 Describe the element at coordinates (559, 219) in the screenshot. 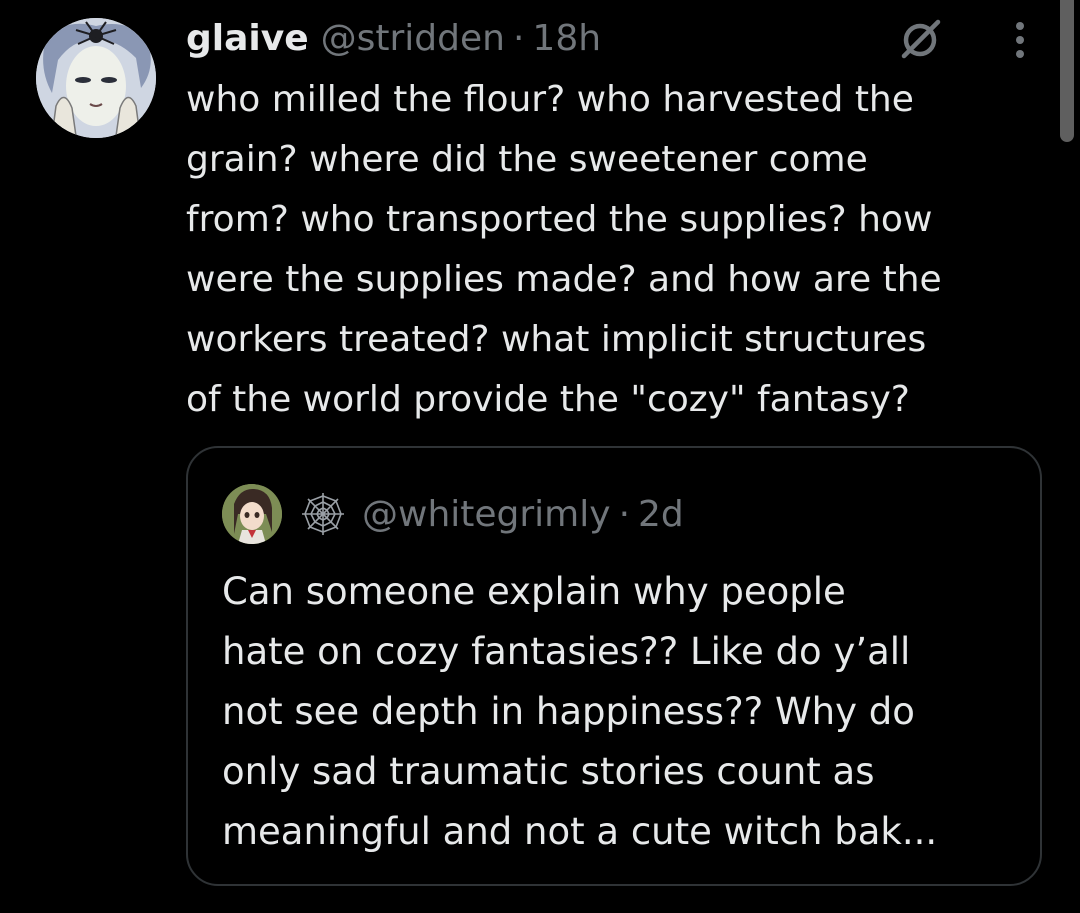

I see `tweet-text-line: from? who transported the supplies? how` at that location.